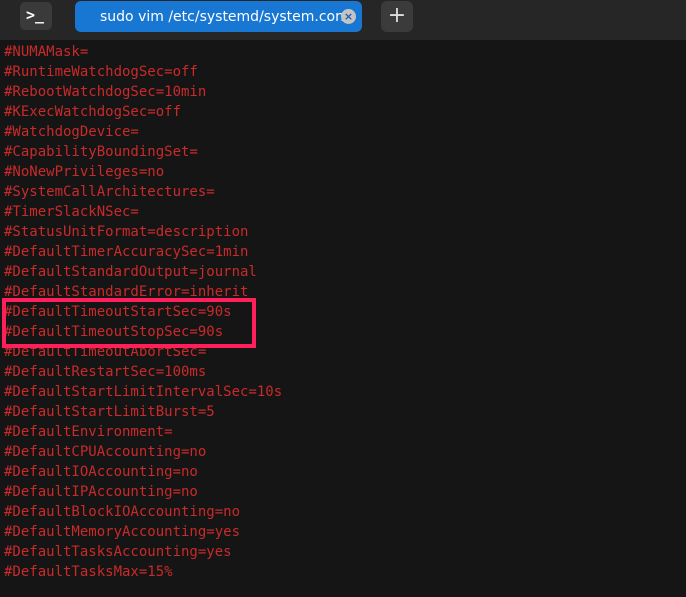 This screenshot has width=686, height=597. Describe the element at coordinates (122, 532) in the screenshot. I see `config-line: #DefaultMemoryAccounting=yes` at that location.